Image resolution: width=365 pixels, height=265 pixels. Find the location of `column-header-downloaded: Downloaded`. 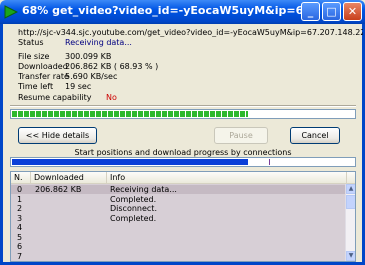

column-header-downloaded: Downloaded is located at coordinates (69, 178).